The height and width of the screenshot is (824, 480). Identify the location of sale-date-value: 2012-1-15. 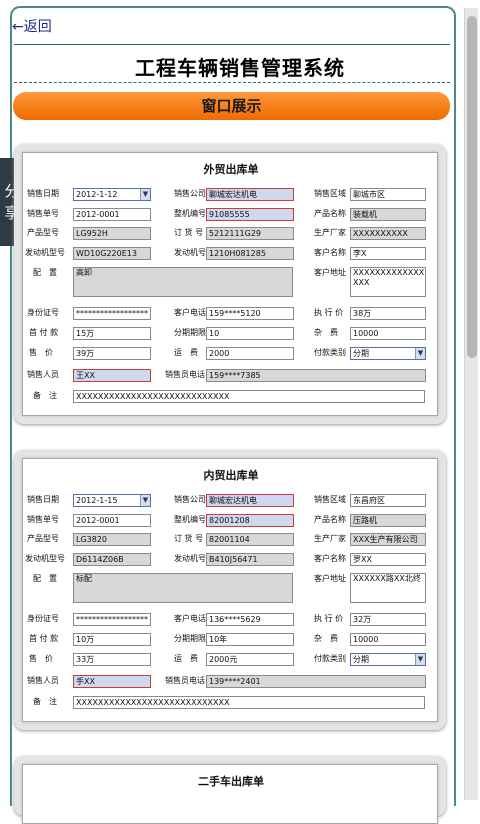
(97, 500).